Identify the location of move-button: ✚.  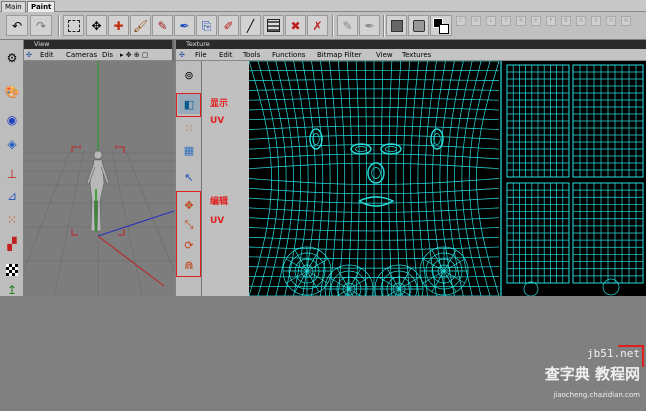
(118, 25).